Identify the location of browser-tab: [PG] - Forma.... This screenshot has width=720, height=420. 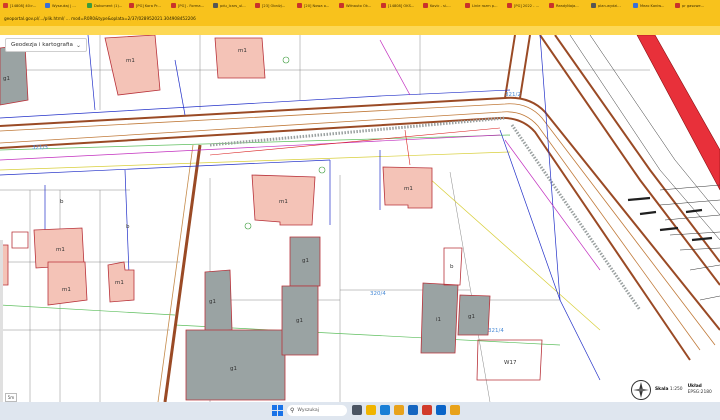
(188, 5).